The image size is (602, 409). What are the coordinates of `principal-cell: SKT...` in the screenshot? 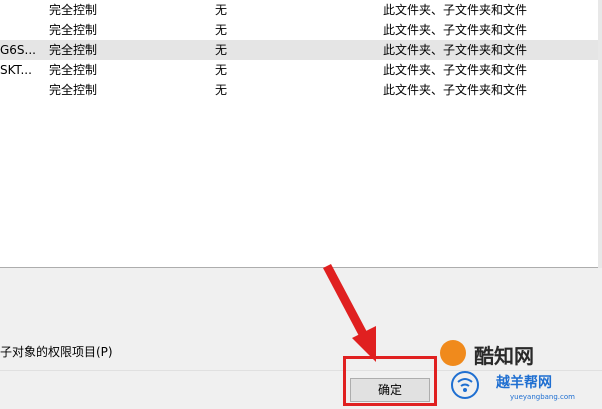 It's located at (16, 70).